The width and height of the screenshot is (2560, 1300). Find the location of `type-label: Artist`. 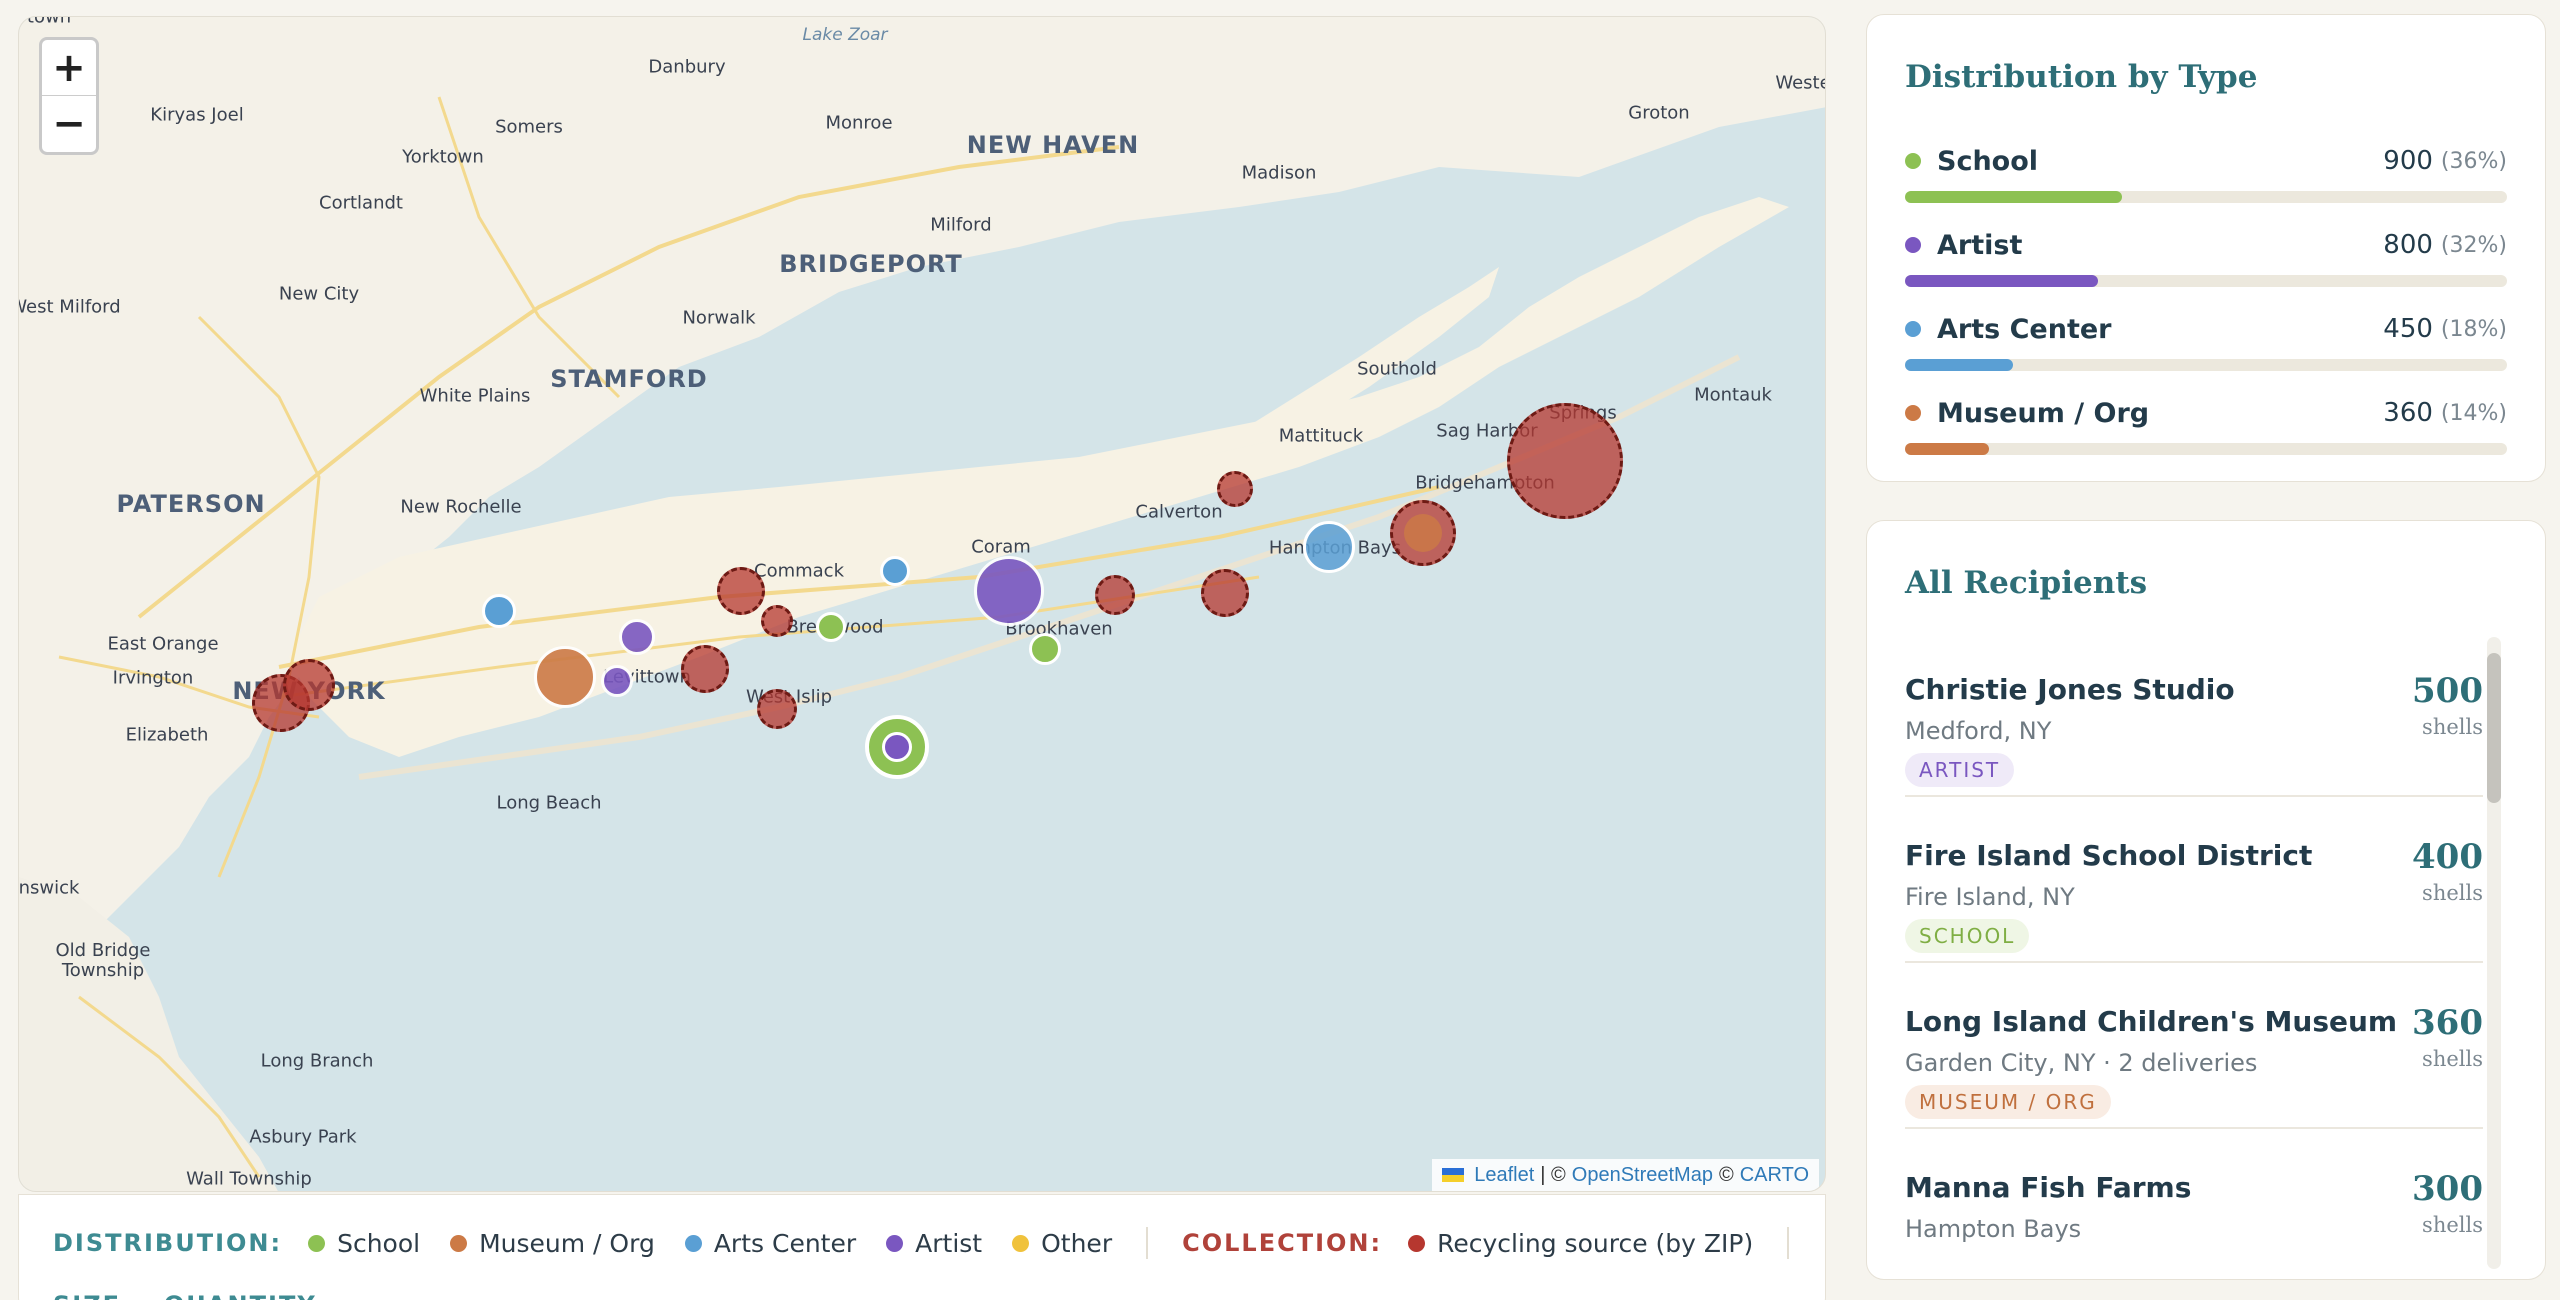

type-label: Artist is located at coordinates (1980, 245).